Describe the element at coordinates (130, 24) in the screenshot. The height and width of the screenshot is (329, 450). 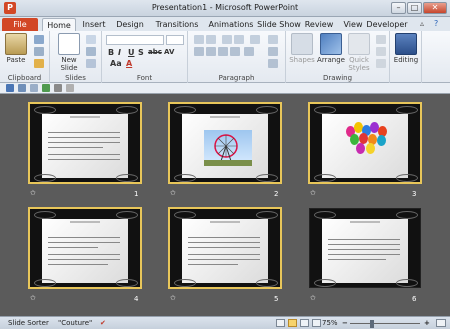
I see `tab-design: Design` at that location.